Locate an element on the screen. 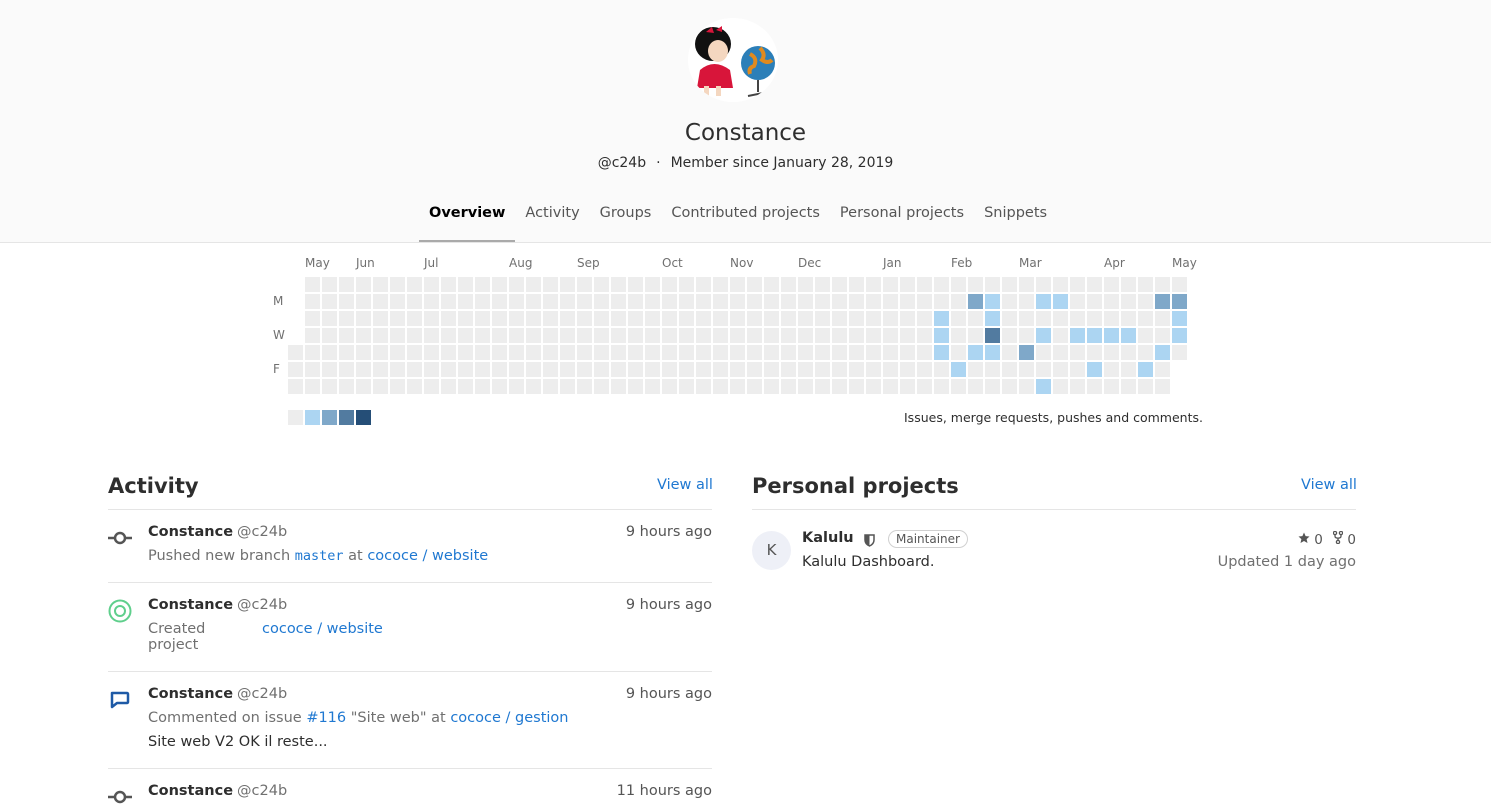 This screenshot has height=811, width=1491. project-avatar: K is located at coordinates (771, 550).